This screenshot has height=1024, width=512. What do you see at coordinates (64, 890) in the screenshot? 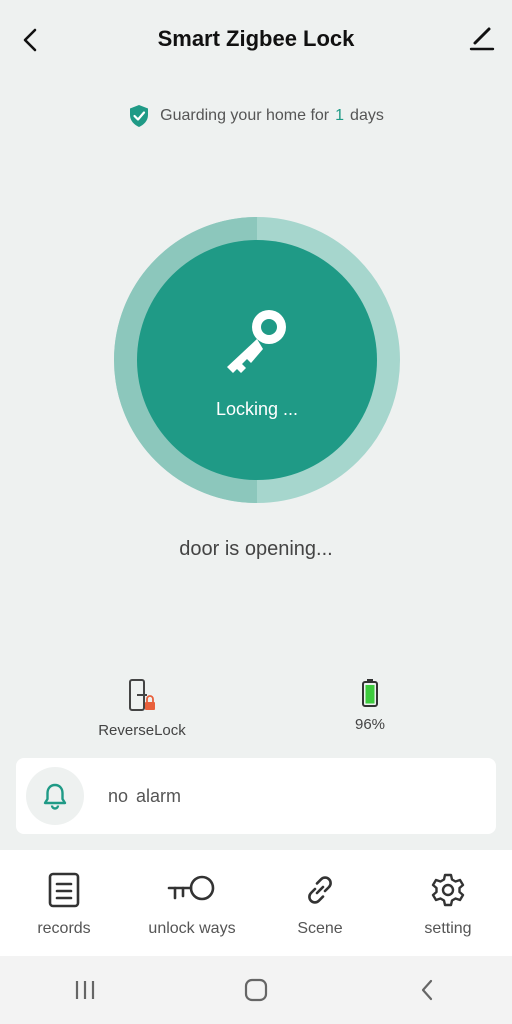
I see `records-icon` at bounding box center [64, 890].